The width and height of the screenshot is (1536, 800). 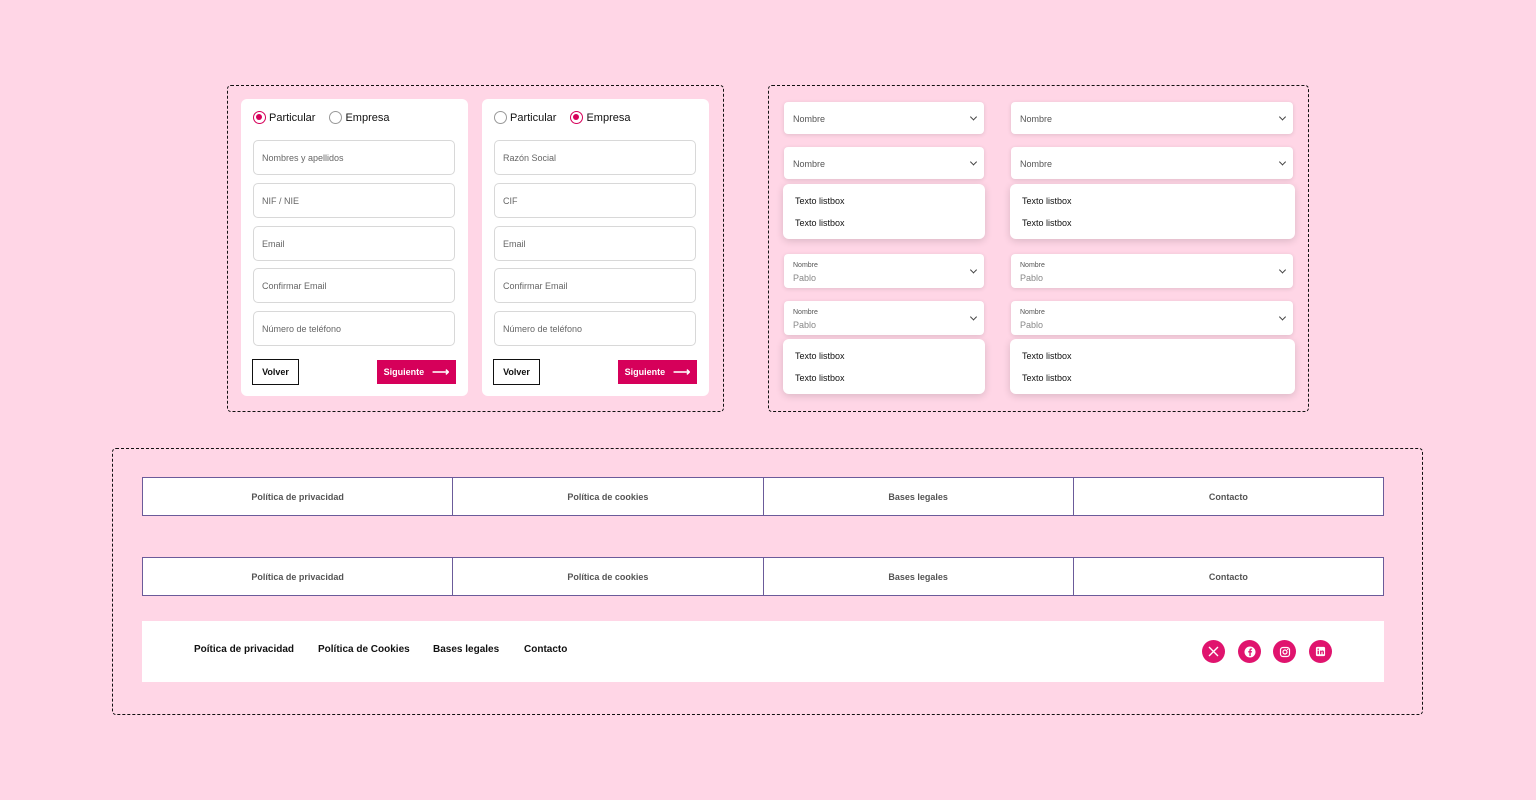 What do you see at coordinates (1320, 651) in the screenshot?
I see `linkedin-icon` at bounding box center [1320, 651].